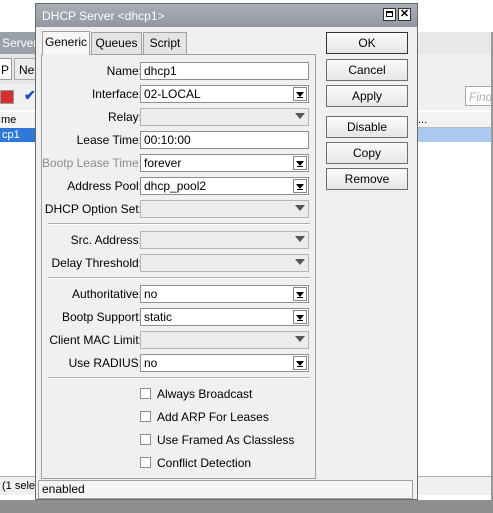 The image size is (493, 513). Describe the element at coordinates (109, 140) in the screenshot. I see `lease-time-label: Lease Time:` at that location.